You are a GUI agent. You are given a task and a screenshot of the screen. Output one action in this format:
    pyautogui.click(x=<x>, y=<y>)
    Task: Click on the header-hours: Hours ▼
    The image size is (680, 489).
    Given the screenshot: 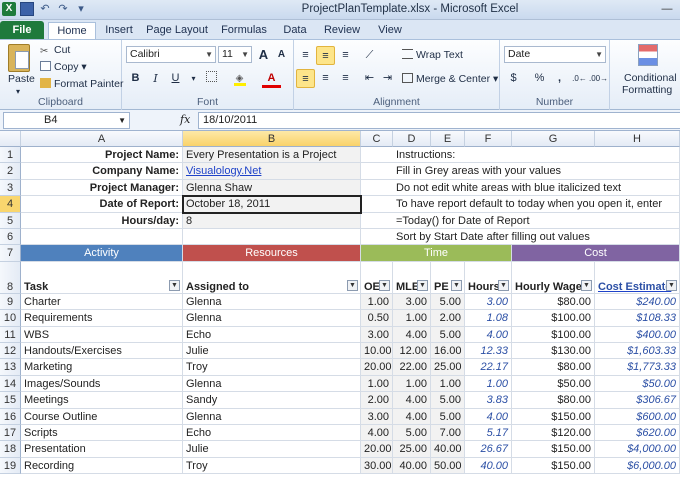 What is the action you would take?
    pyautogui.click(x=488, y=277)
    